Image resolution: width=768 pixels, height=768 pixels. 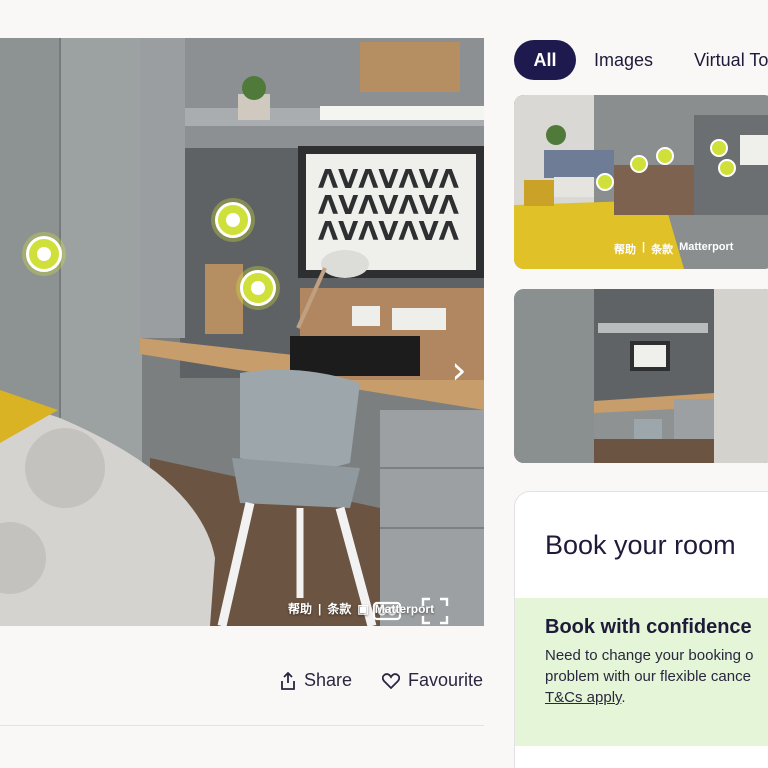 I want to click on tab-images: Images, so click(x=623, y=60).